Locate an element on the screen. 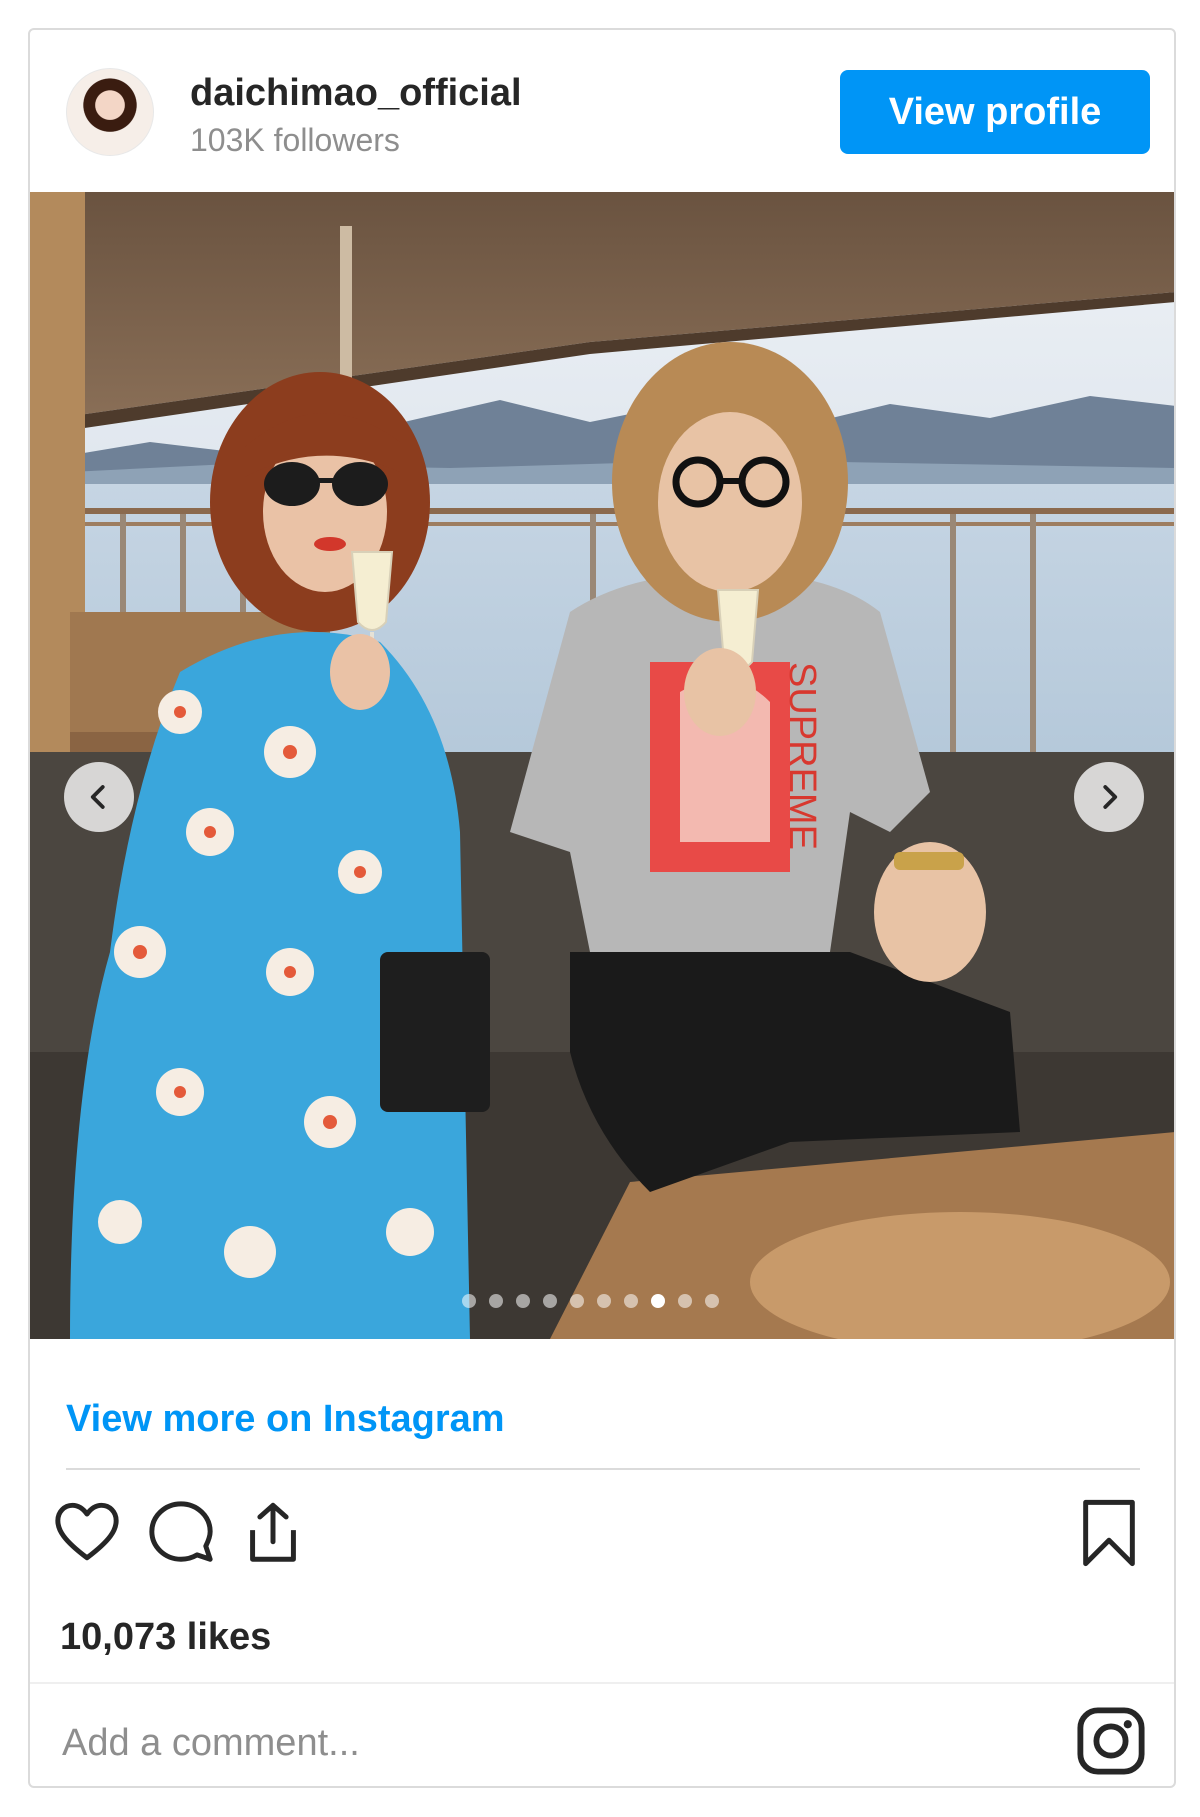 The width and height of the screenshot is (1200, 1817). chevron-left-icon is located at coordinates (97, 797).